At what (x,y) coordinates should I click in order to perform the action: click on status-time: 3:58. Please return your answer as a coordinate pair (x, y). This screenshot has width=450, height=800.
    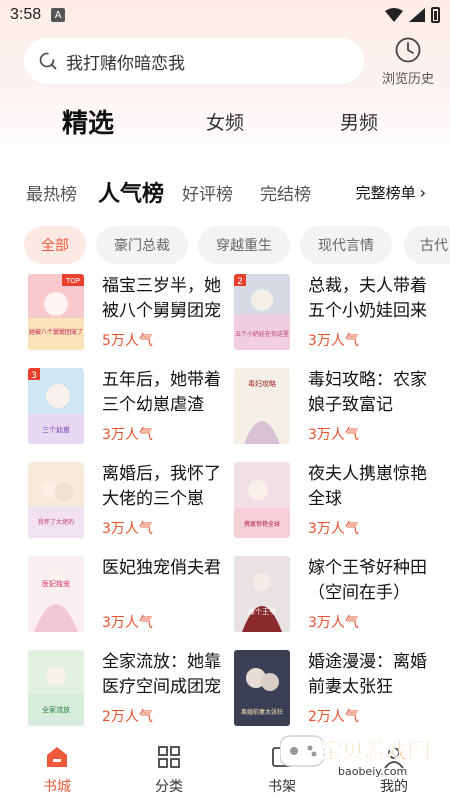
    Looking at the image, I should click on (26, 14).